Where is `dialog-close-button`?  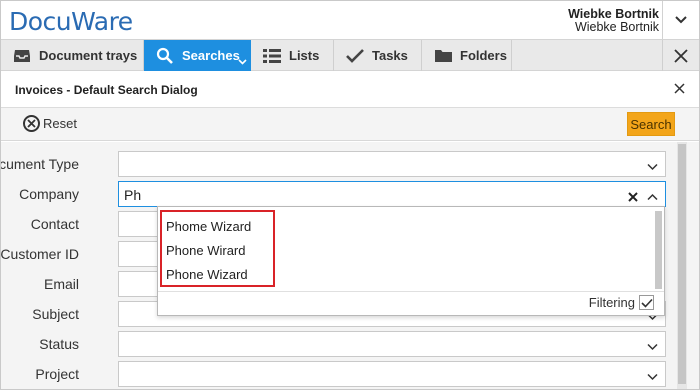 dialog-close-button is located at coordinates (679, 90).